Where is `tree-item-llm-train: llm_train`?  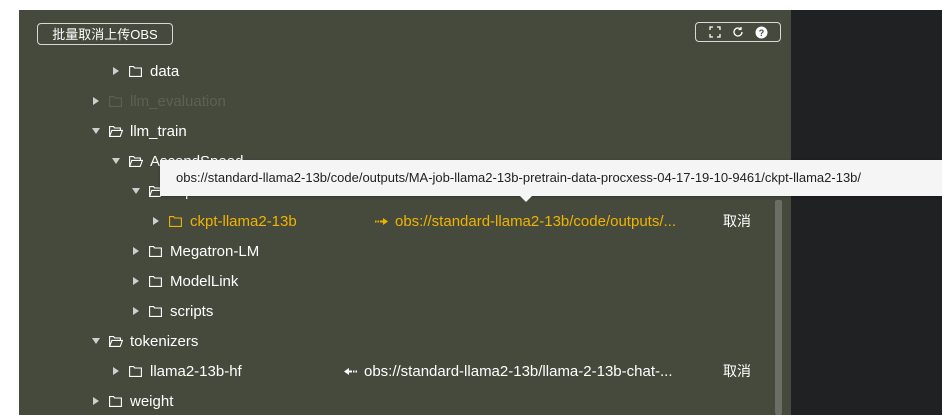 tree-item-llm-train: llm_train is located at coordinates (139, 131).